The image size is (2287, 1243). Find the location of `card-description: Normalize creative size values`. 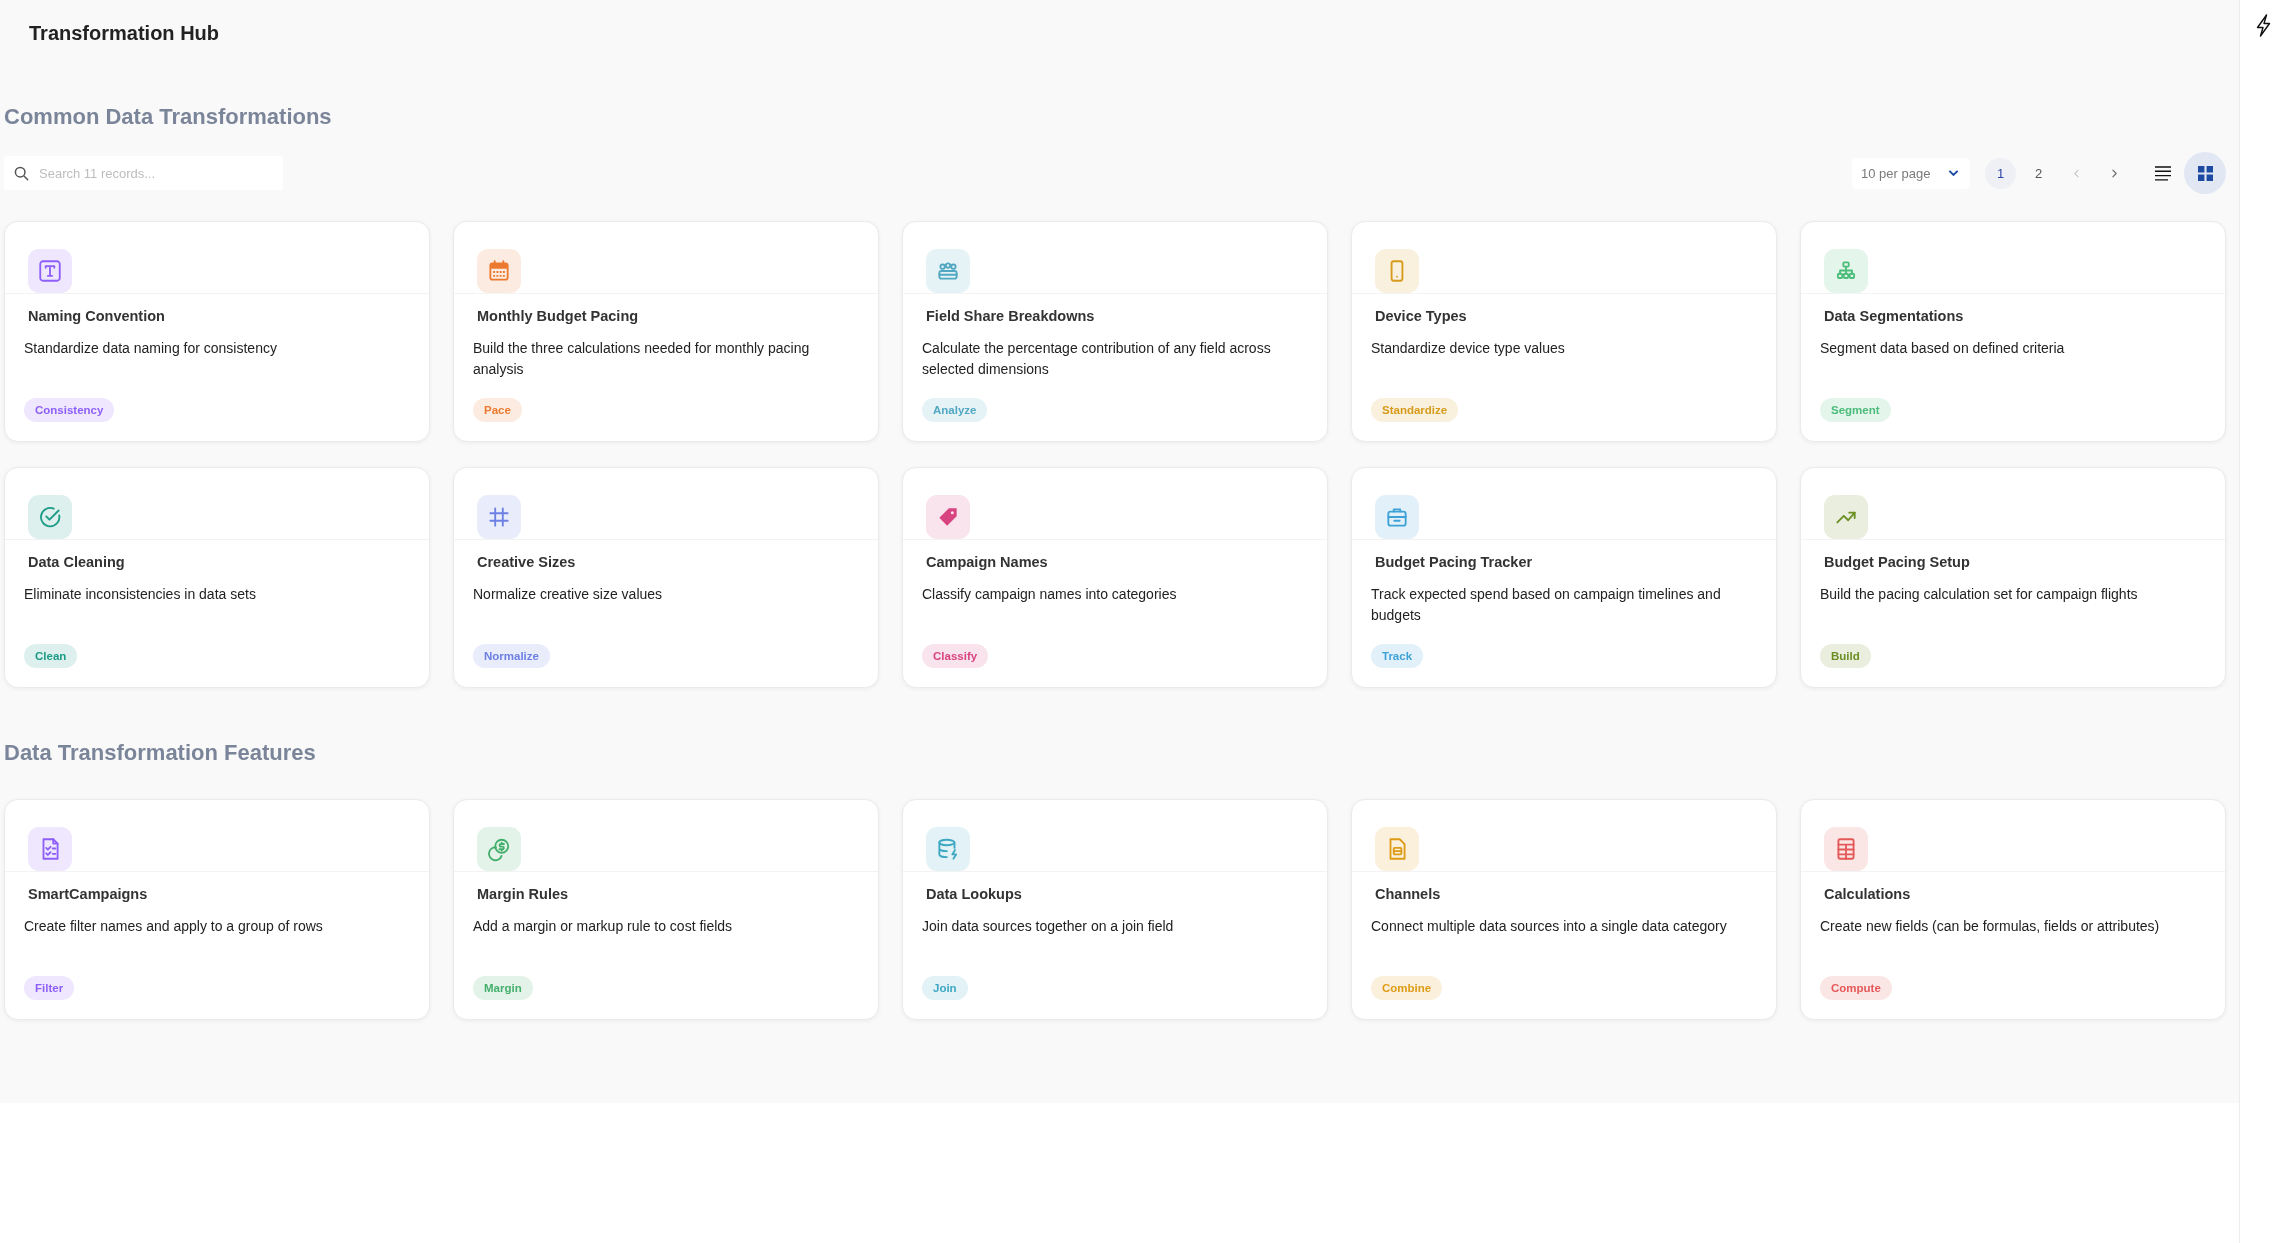

card-description: Normalize creative size values is located at coordinates (568, 594).